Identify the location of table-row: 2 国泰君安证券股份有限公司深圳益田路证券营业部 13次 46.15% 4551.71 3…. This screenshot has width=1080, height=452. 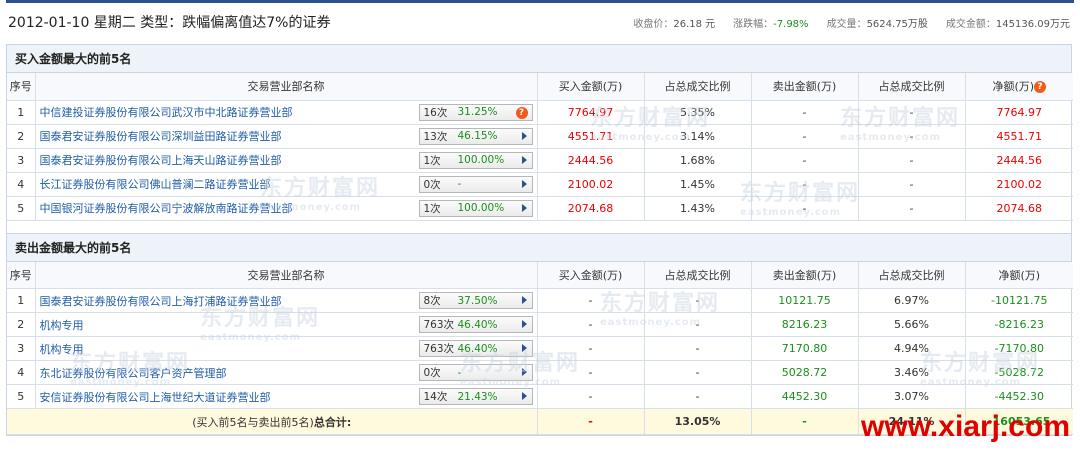
(540, 136).